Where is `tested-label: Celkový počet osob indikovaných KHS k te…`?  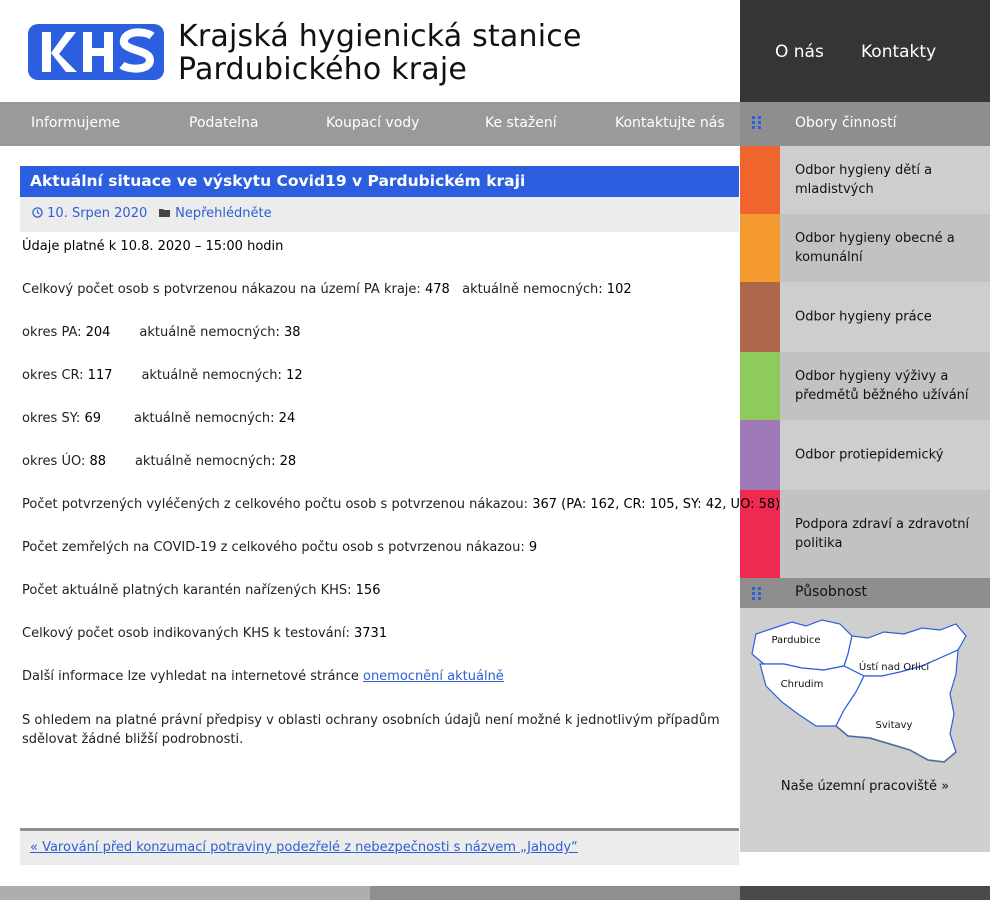
tested-label: Celkový počet osob indikovaných KHS k te… is located at coordinates (188, 633).